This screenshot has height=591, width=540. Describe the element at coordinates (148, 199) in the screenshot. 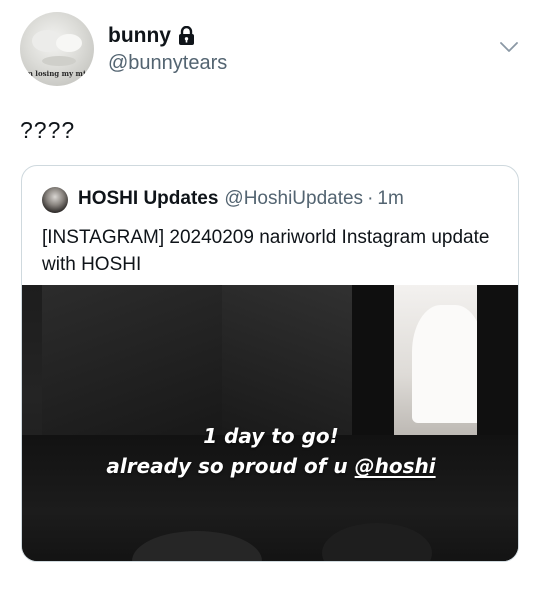

I see `quoted-display-name: HOSHI Updates` at that location.